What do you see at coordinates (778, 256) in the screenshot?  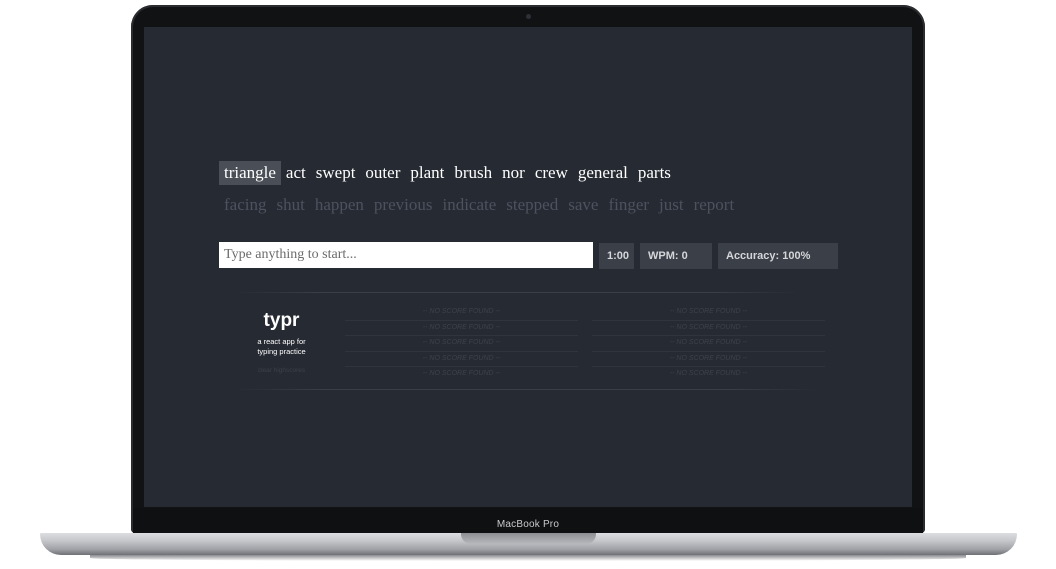 I see `accuracy-display: Accuracy: 100%` at bounding box center [778, 256].